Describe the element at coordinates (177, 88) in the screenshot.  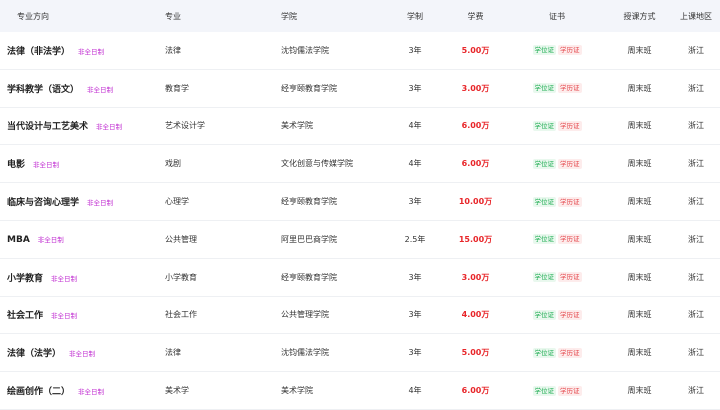
I see `major-cell: 教育学` at that location.